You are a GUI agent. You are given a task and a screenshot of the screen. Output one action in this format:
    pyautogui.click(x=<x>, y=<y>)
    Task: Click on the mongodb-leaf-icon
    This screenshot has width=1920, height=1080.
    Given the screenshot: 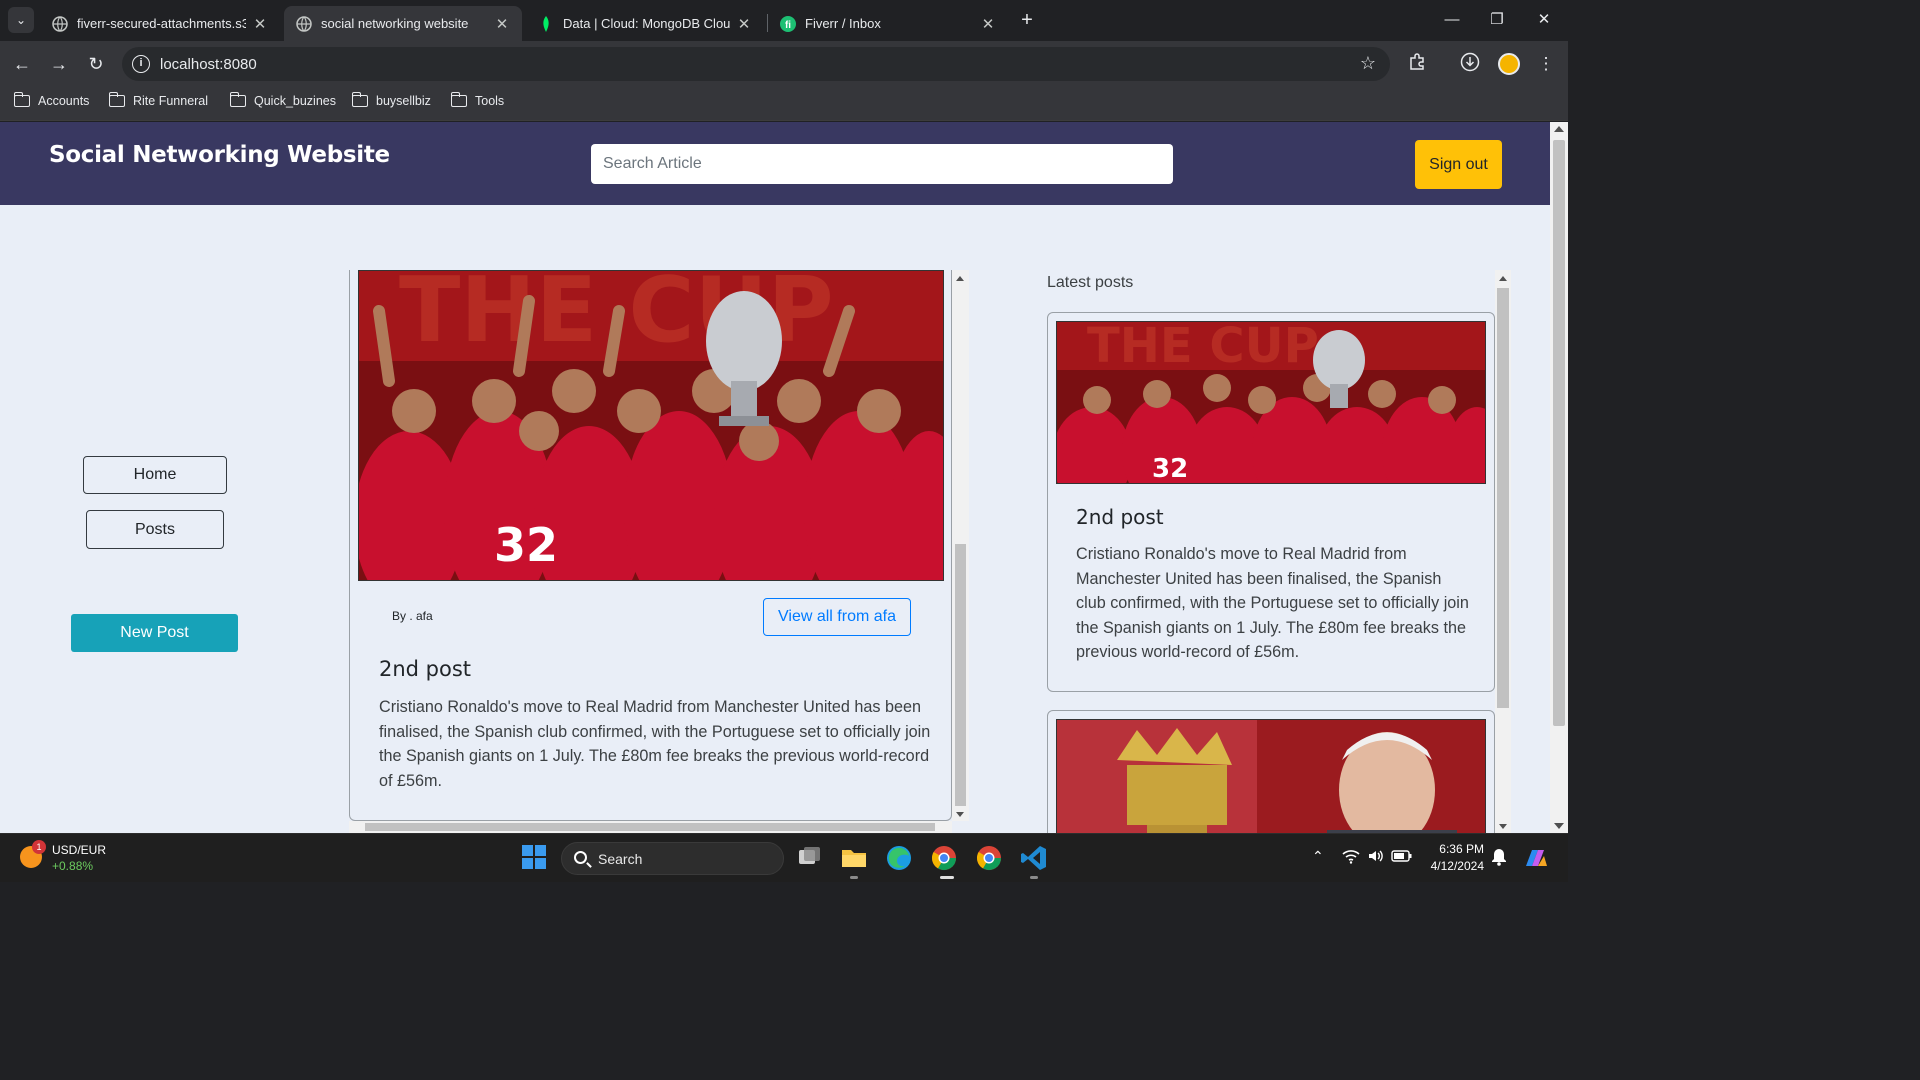 What is the action you would take?
    pyautogui.click(x=546, y=23)
    